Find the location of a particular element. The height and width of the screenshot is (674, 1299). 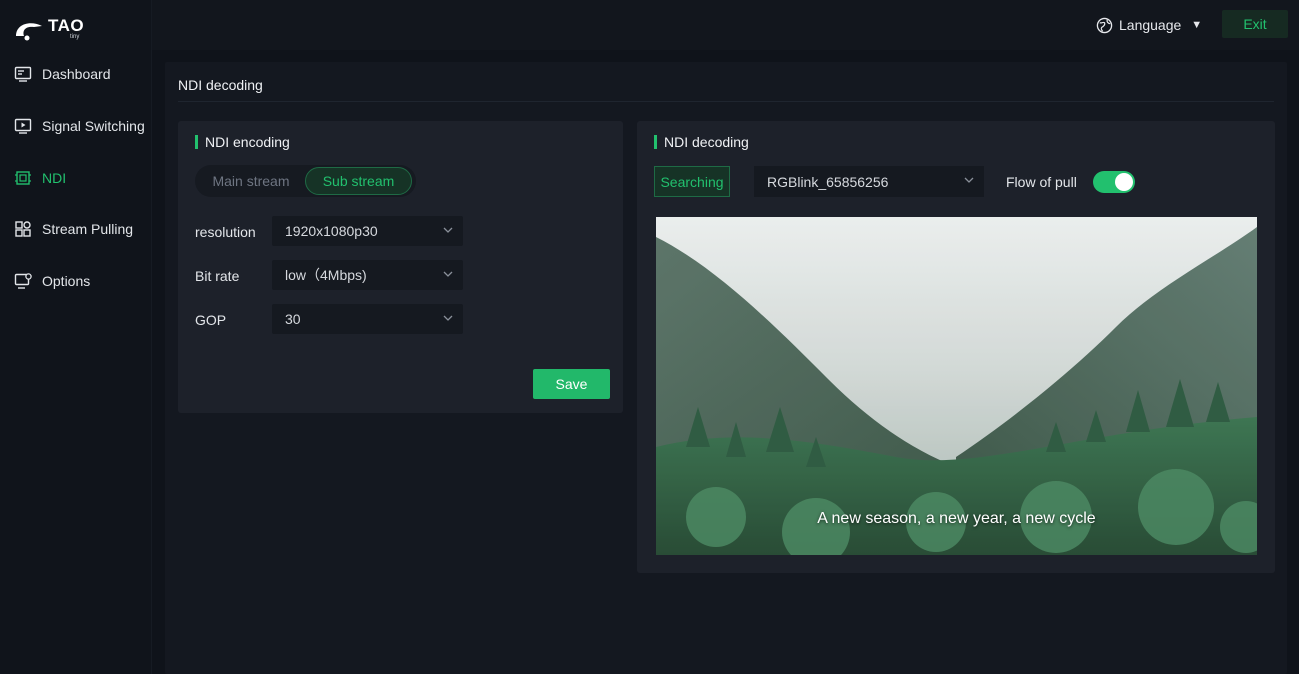

globe-icon is located at coordinates (1104, 25).